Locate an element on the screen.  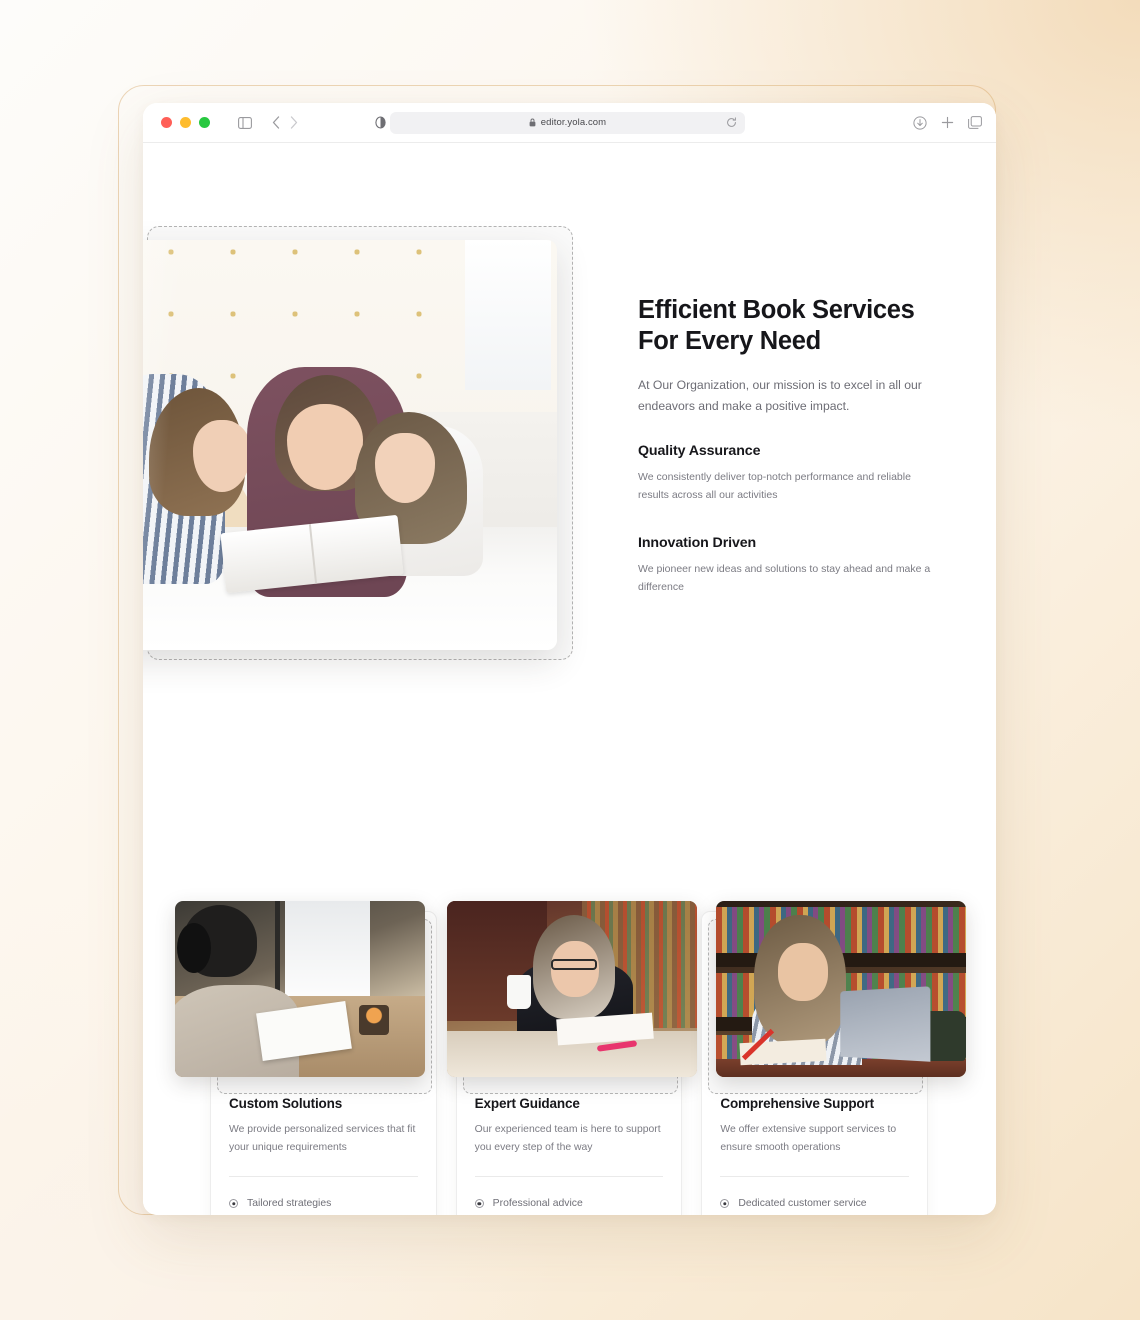
list-item: Dedicated customer service is located at coordinates (814, 1203).